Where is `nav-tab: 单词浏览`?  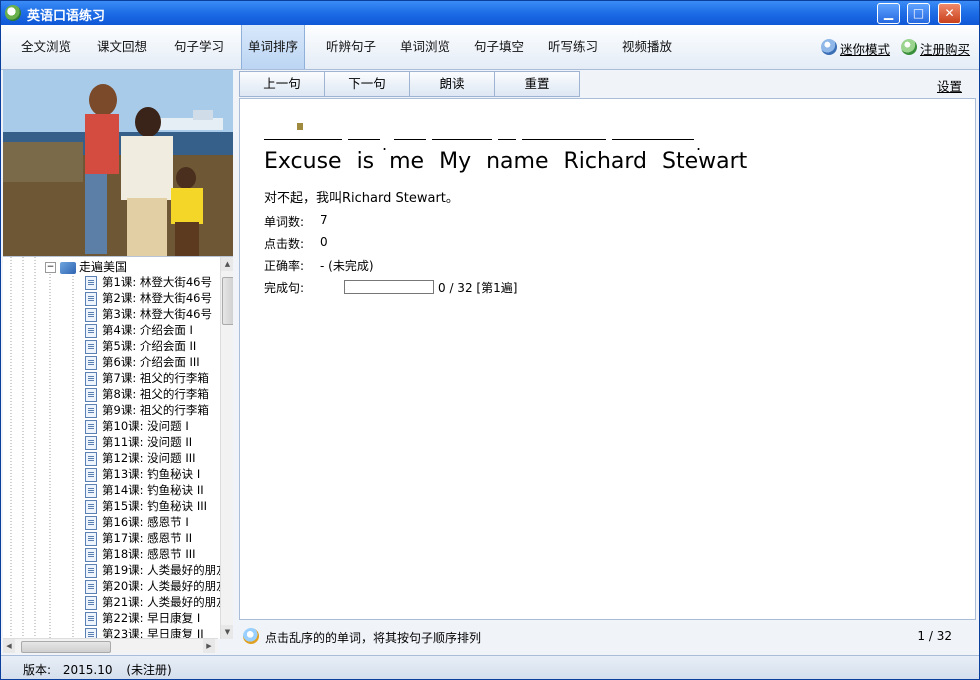 nav-tab: 单词浏览 is located at coordinates (425, 47).